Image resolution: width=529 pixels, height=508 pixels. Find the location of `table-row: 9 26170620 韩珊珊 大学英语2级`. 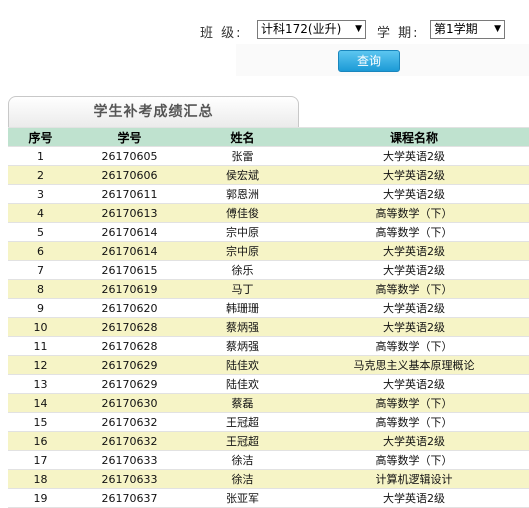

table-row: 9 26170620 韩珊珊 大学英语2级 is located at coordinates (268, 308).